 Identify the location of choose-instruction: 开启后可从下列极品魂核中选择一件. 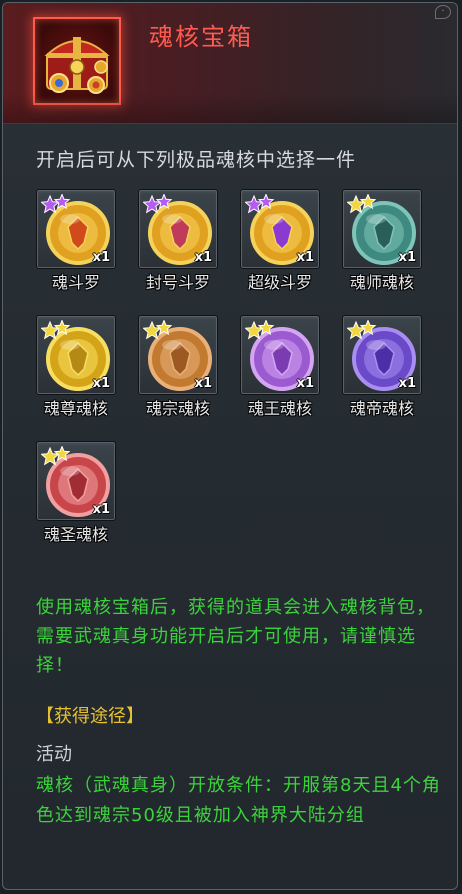
(196, 160).